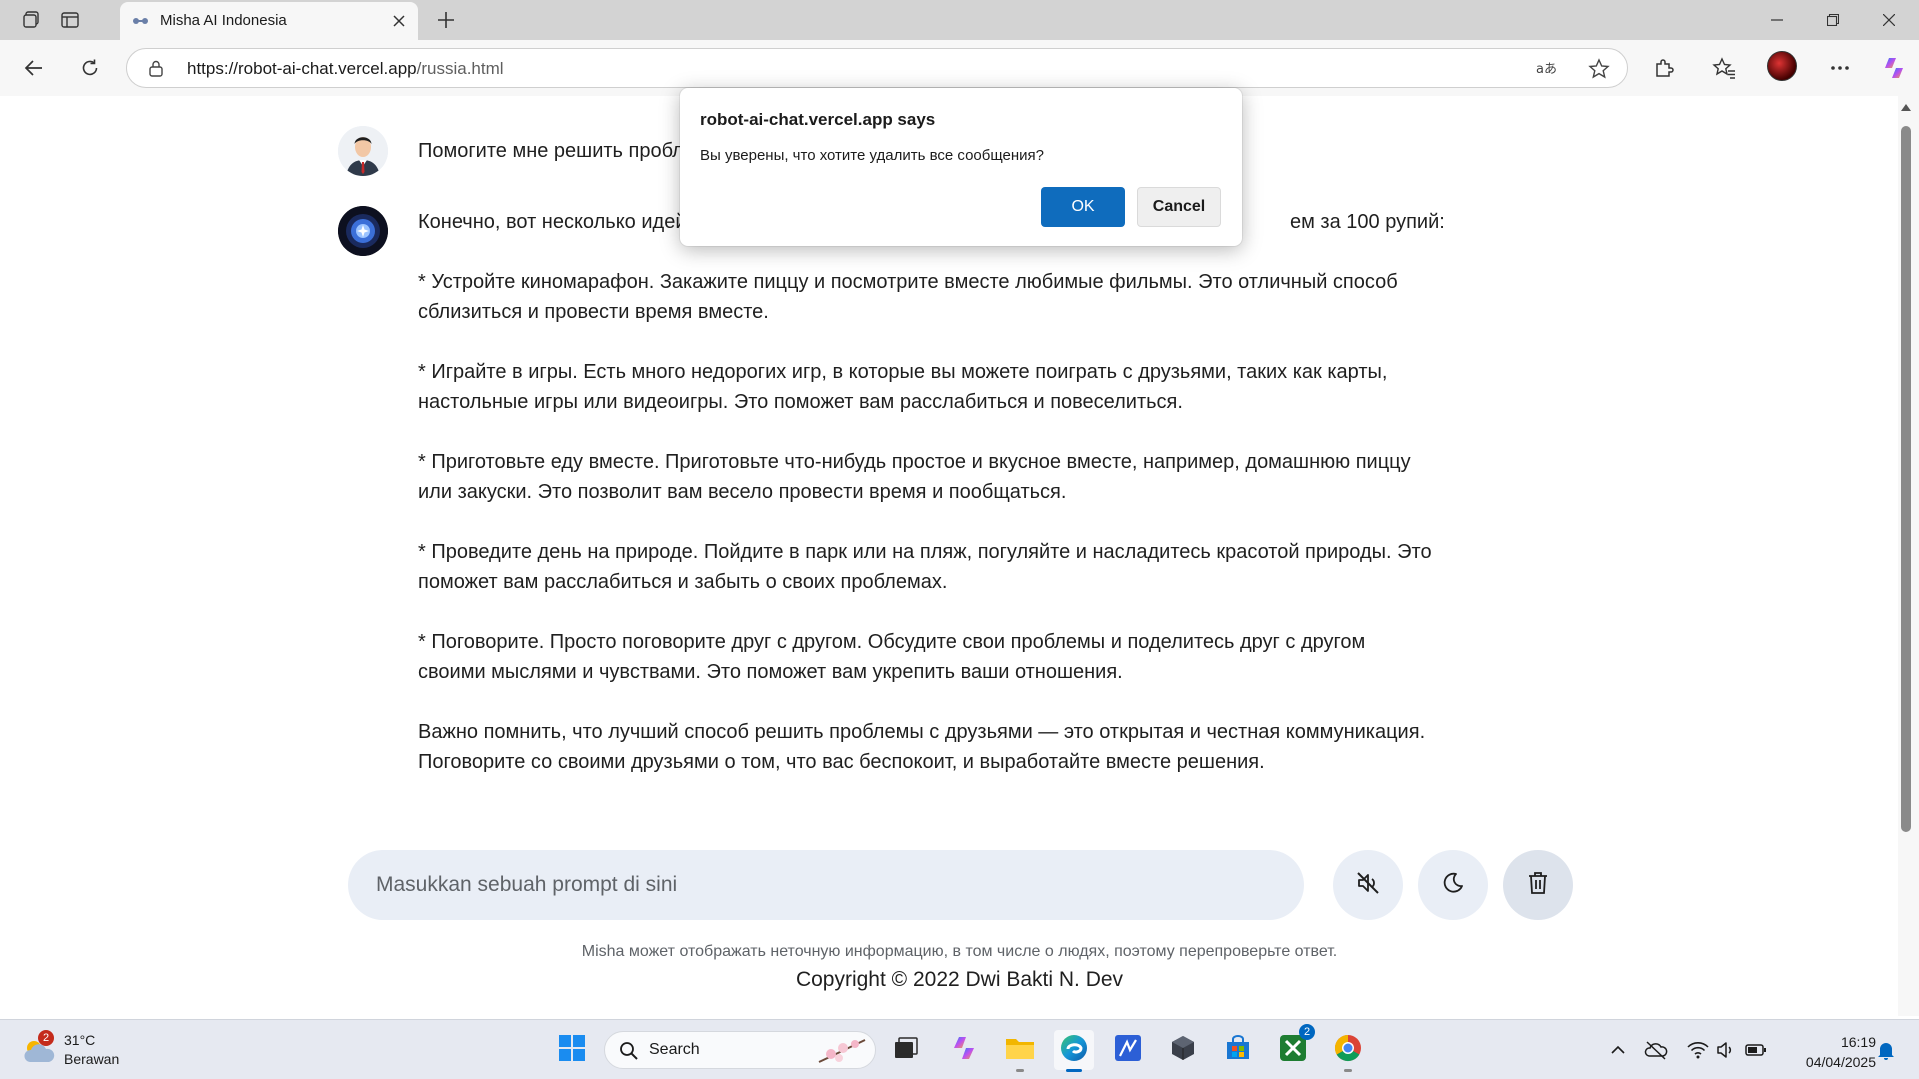  I want to click on unity-button, so click(1183, 1050).